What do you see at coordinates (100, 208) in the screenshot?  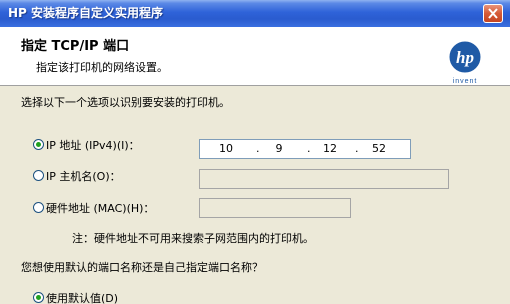 I see `label-hardware-address: 硬件地址 (MAC)(H)：` at bounding box center [100, 208].